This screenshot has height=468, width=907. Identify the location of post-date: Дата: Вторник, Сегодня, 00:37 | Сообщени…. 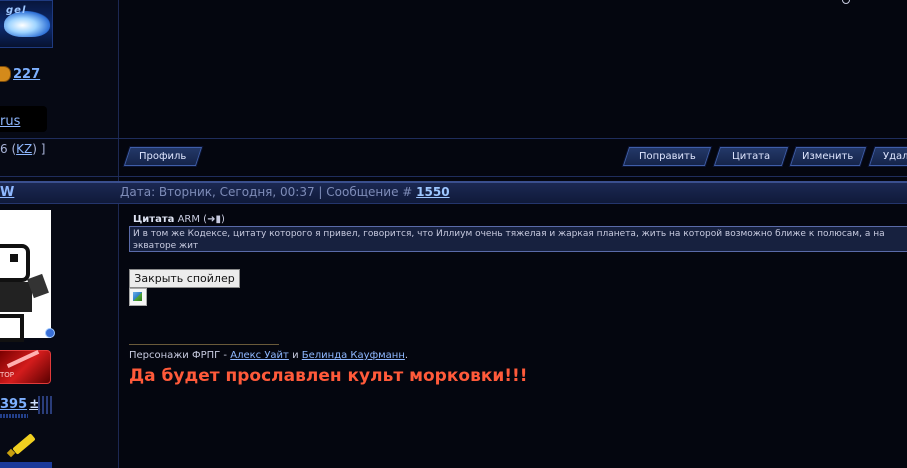
(285, 192).